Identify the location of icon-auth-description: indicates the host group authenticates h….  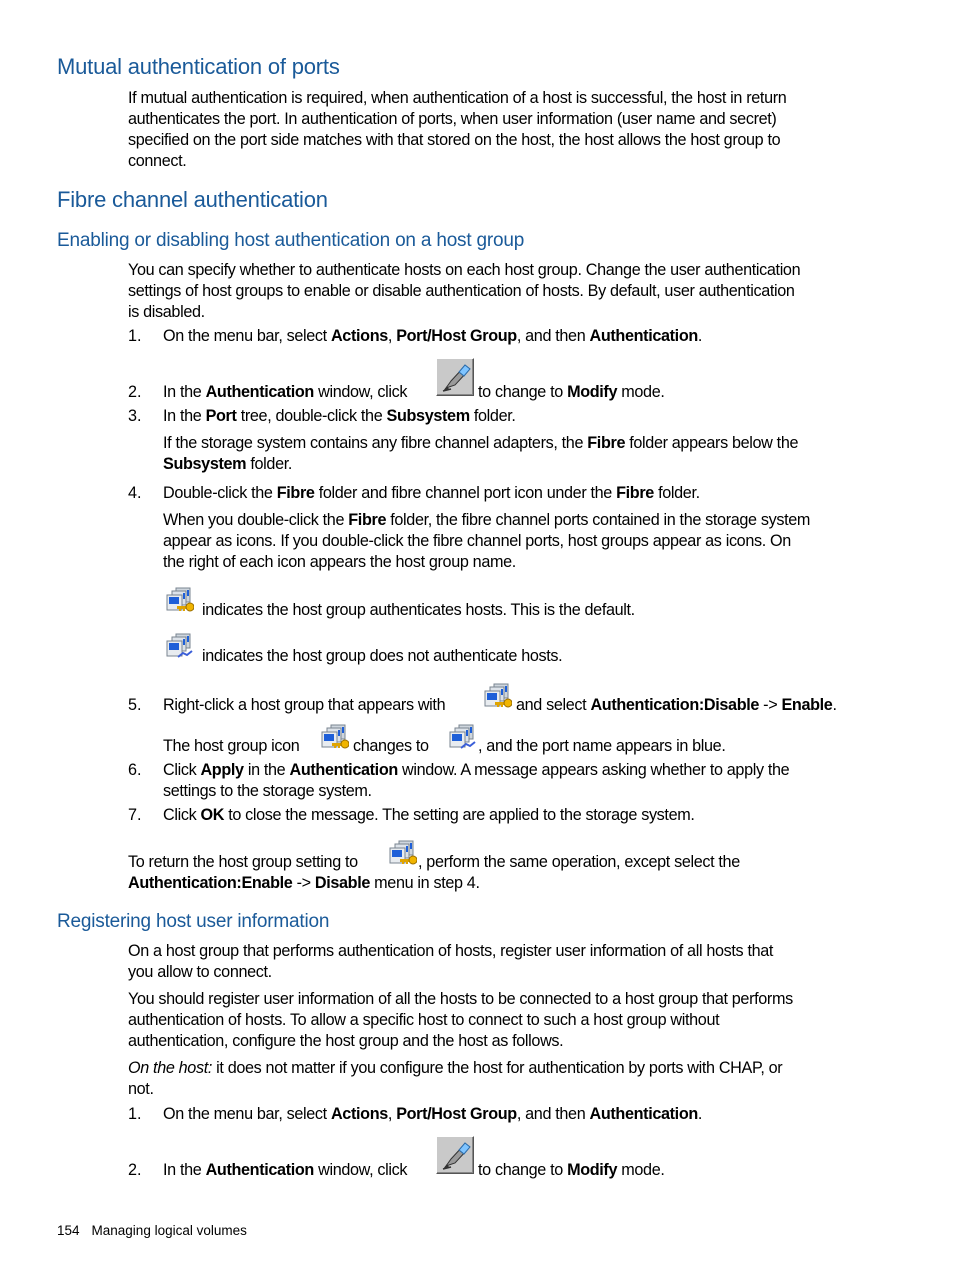
(418, 610).